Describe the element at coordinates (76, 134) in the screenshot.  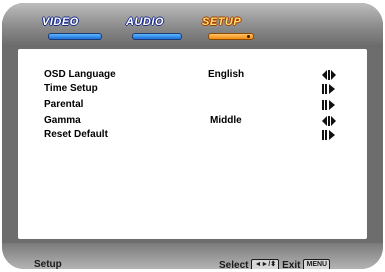
I see `menu-item-label: Reset Default` at that location.